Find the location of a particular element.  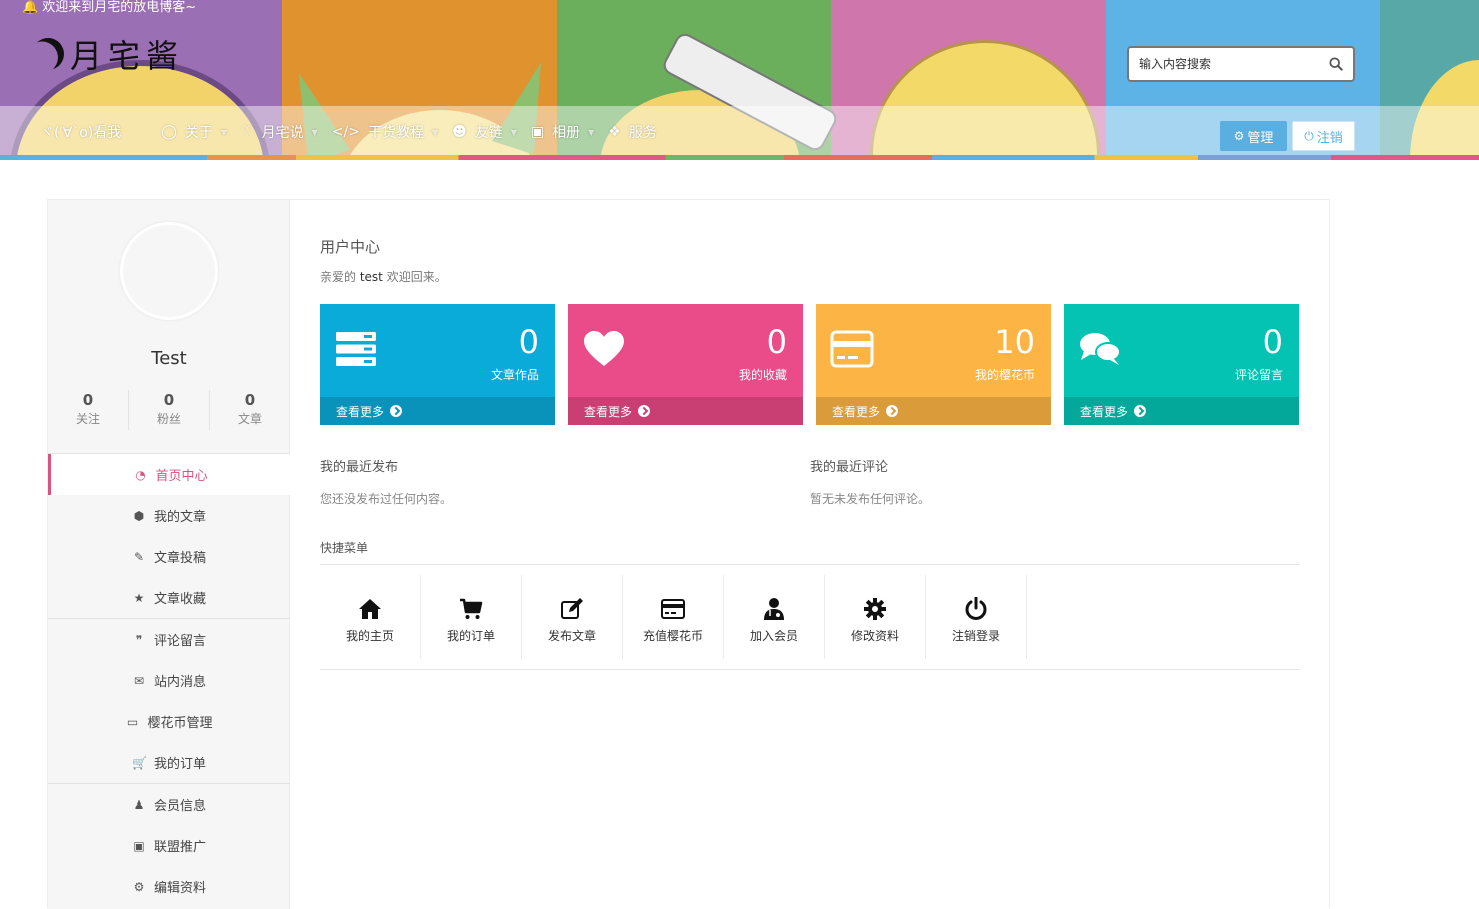

recent-posts-empty: 您还没发布过任何内容。 is located at coordinates (386, 499).